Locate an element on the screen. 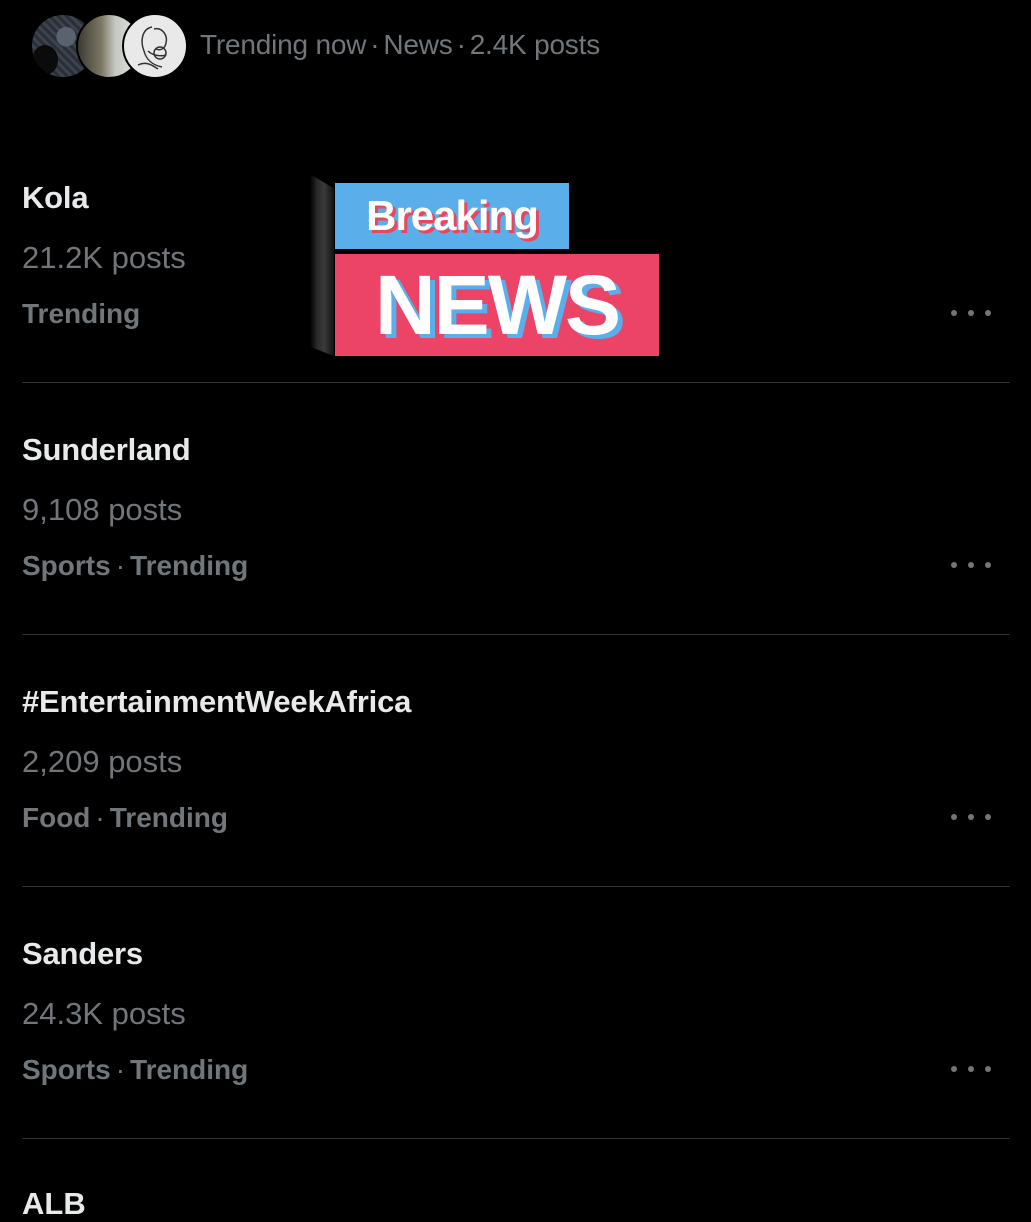 This screenshot has width=1031, height=1222. header-meta: Trending now · News · 2.4K posts is located at coordinates (400, 45).